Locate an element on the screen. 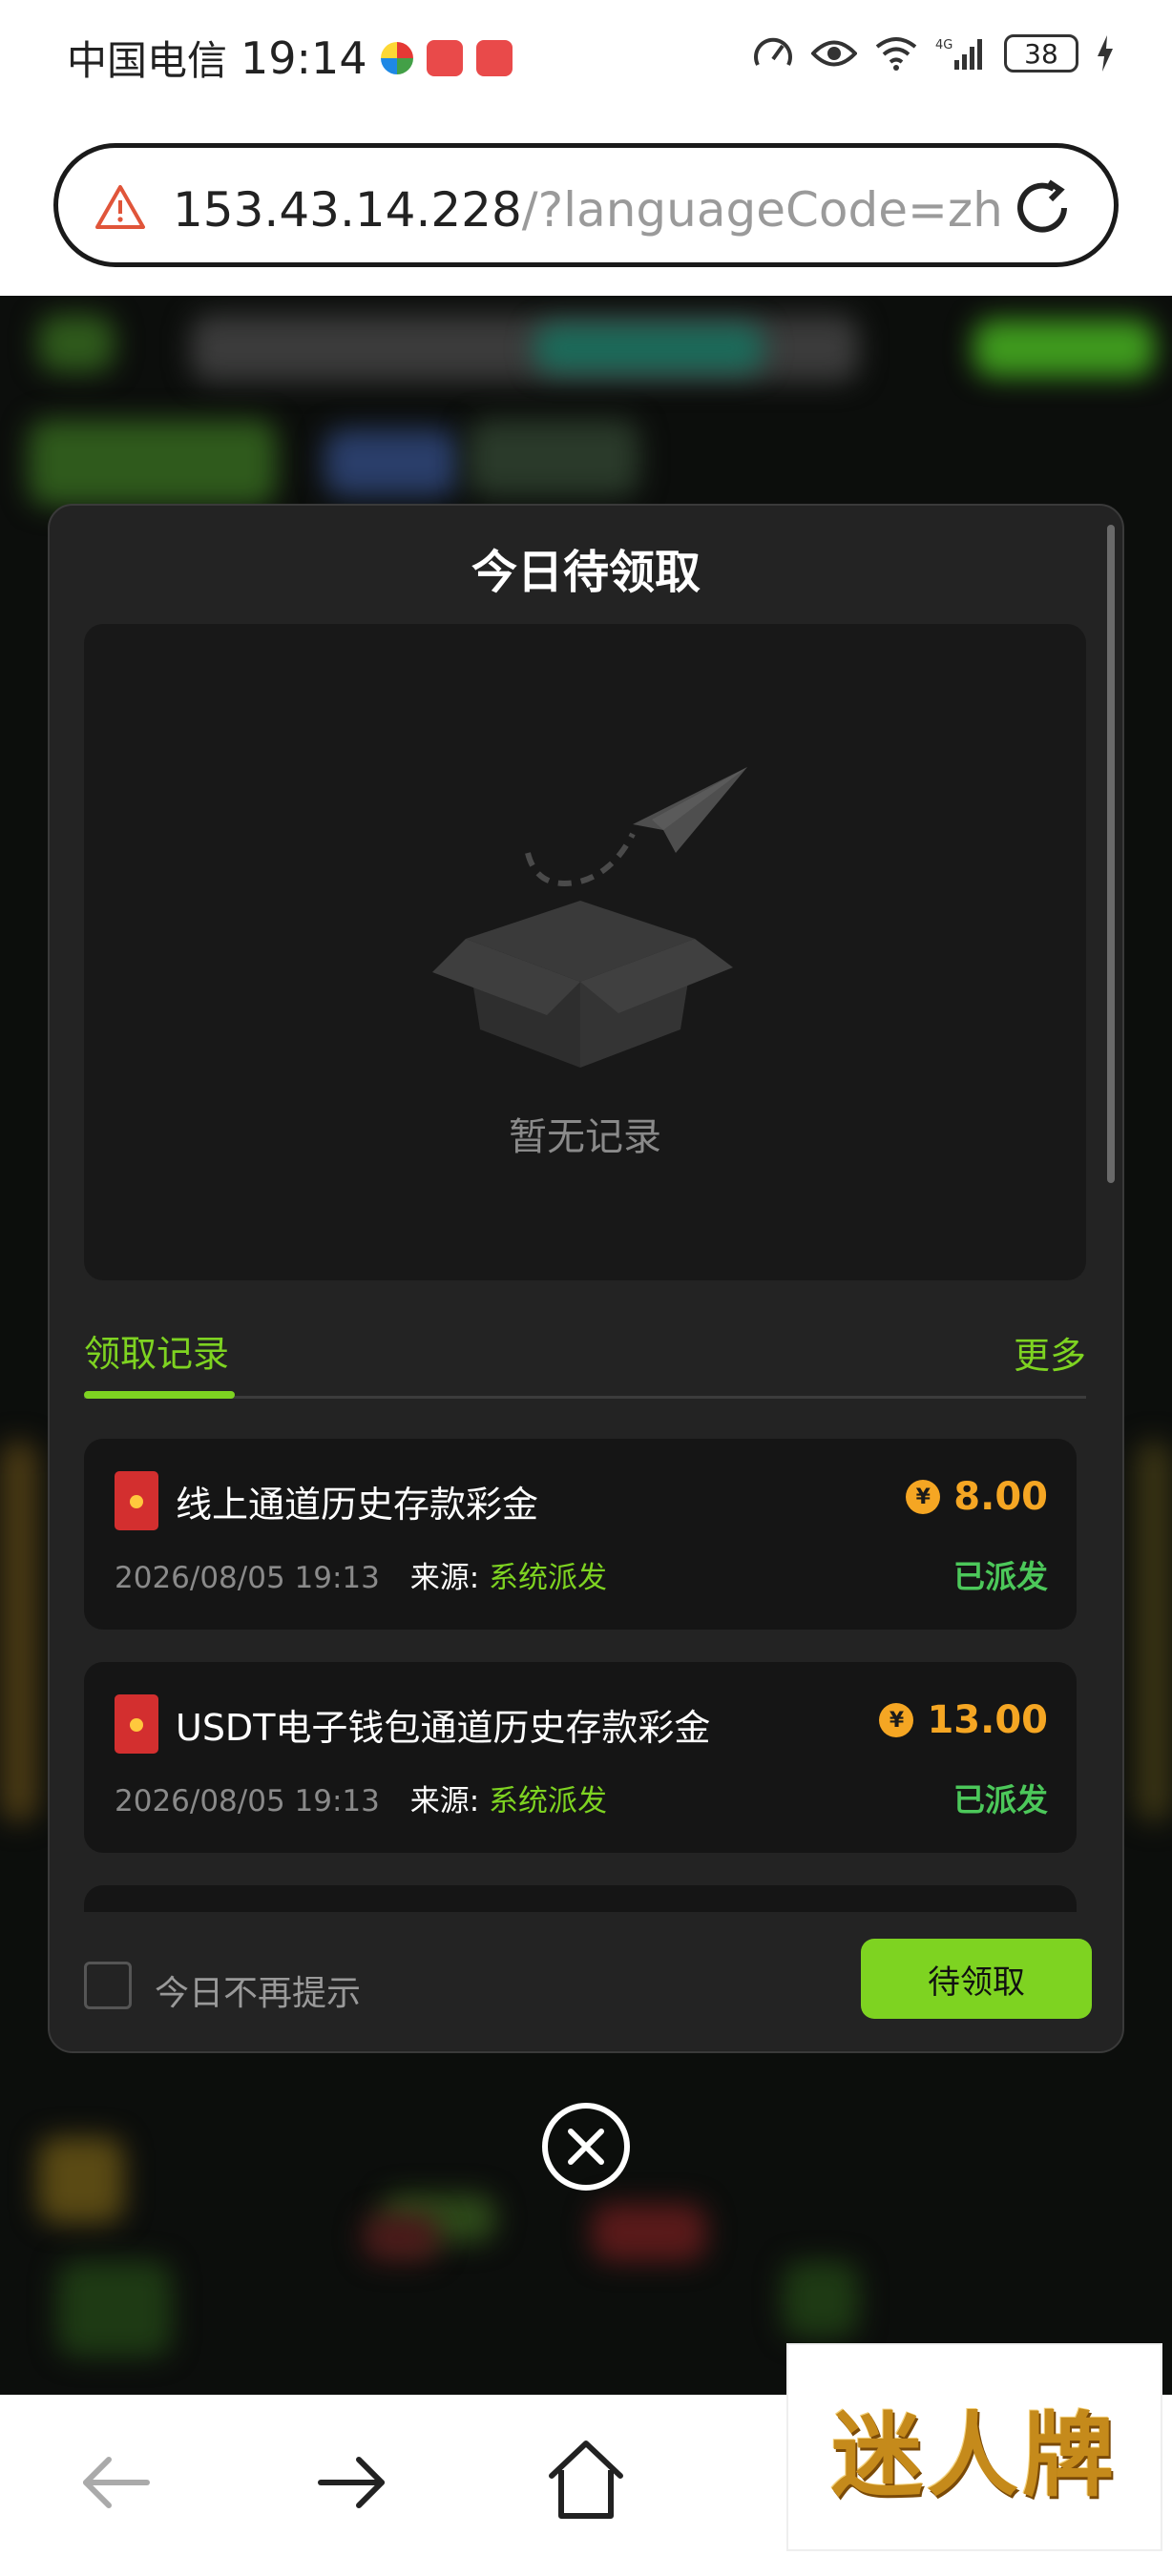 The height and width of the screenshot is (2576, 1172). record-title: USDT电子钱包通道历史存款彩金 is located at coordinates (443, 1728).